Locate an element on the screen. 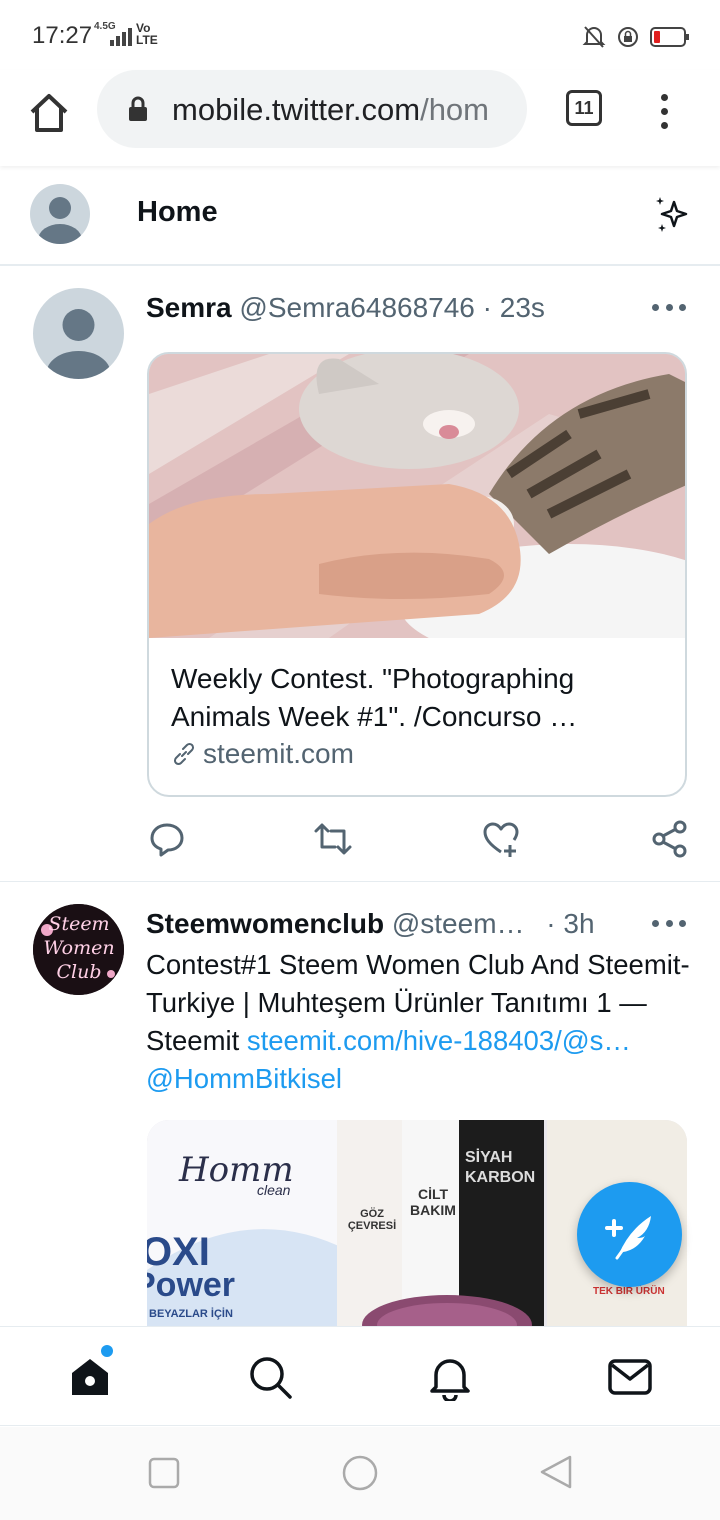 This screenshot has width=720, height=1520. reply-icon is located at coordinates (167, 839).